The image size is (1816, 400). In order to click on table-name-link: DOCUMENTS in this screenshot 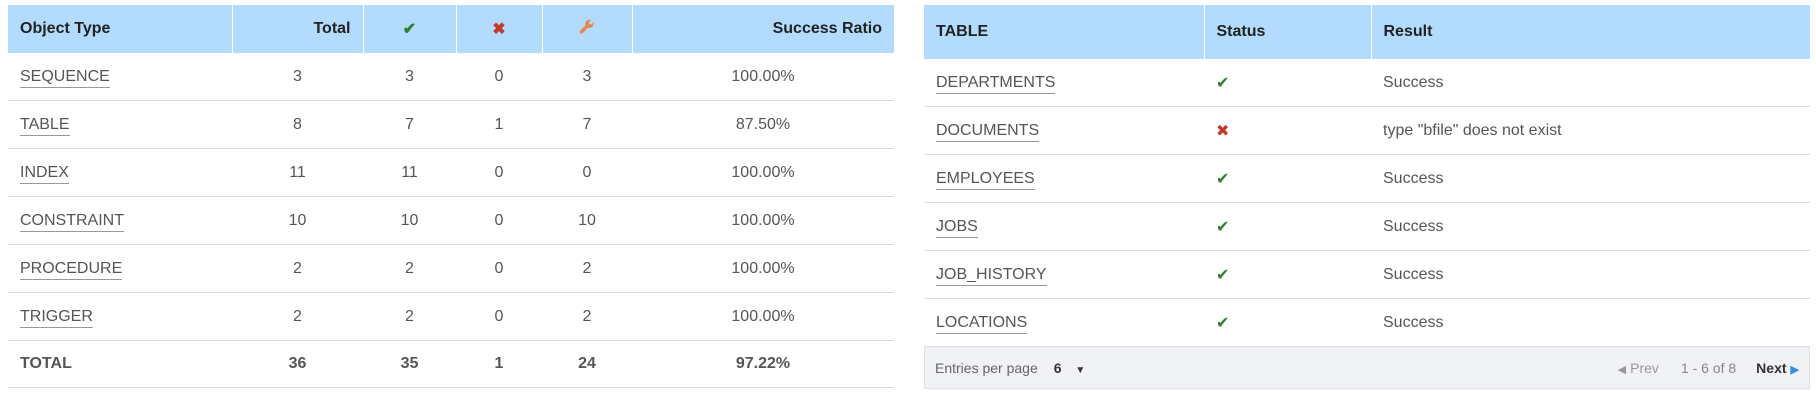, I will do `click(988, 131)`.